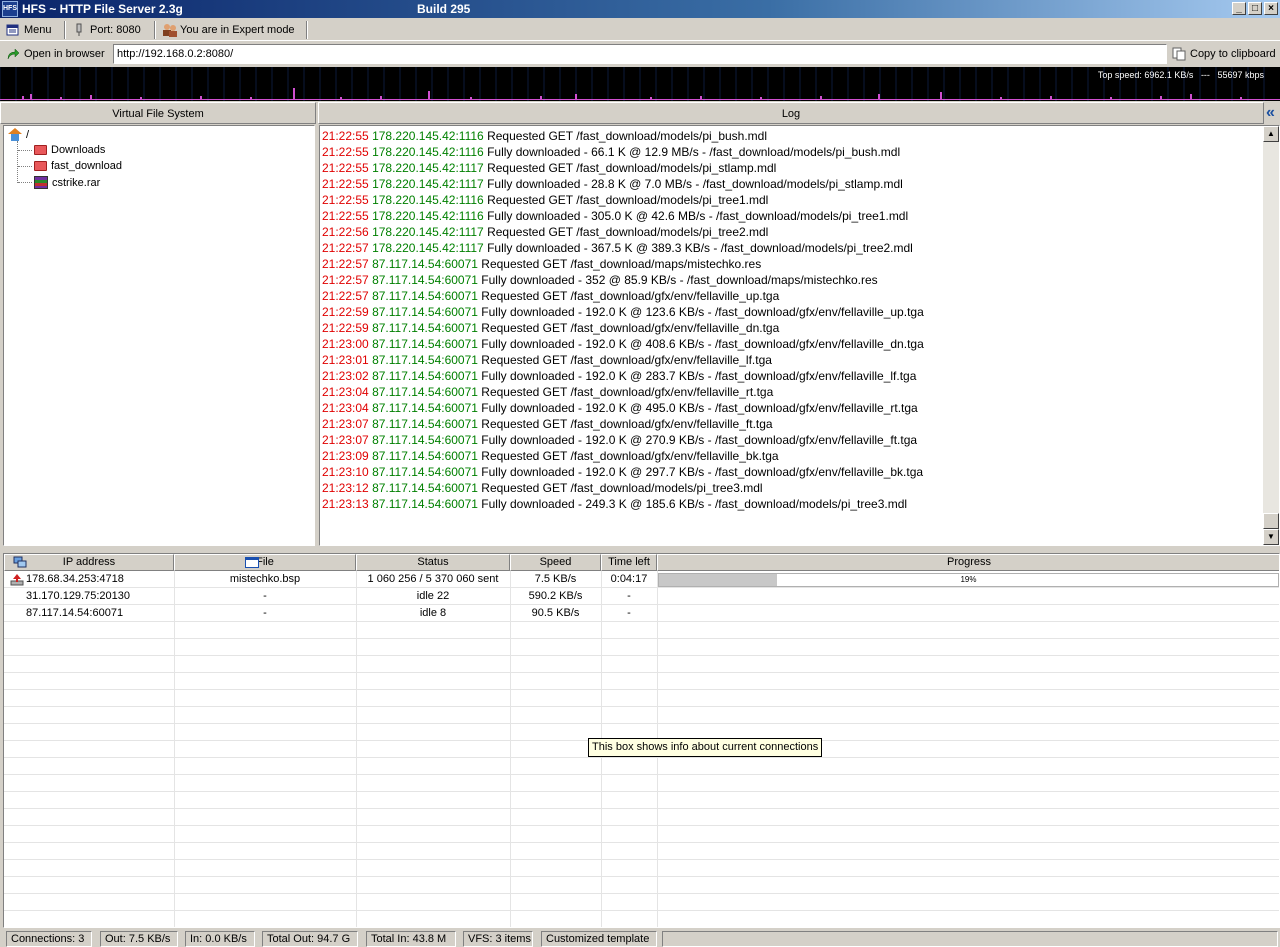  Describe the element at coordinates (310, 939) in the screenshot. I see `status-total-out: Total Out: 94.7 G` at that location.